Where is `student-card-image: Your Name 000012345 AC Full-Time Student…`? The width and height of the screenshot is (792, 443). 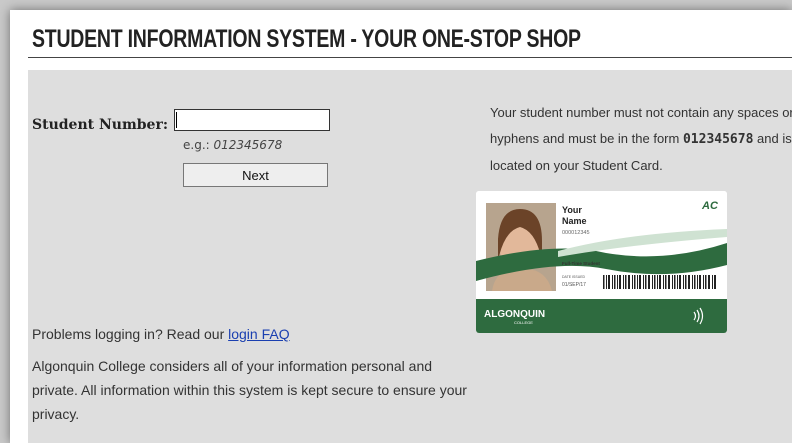
student-card-image: Your Name 000012345 AC Full-Time Student… is located at coordinates (601, 262).